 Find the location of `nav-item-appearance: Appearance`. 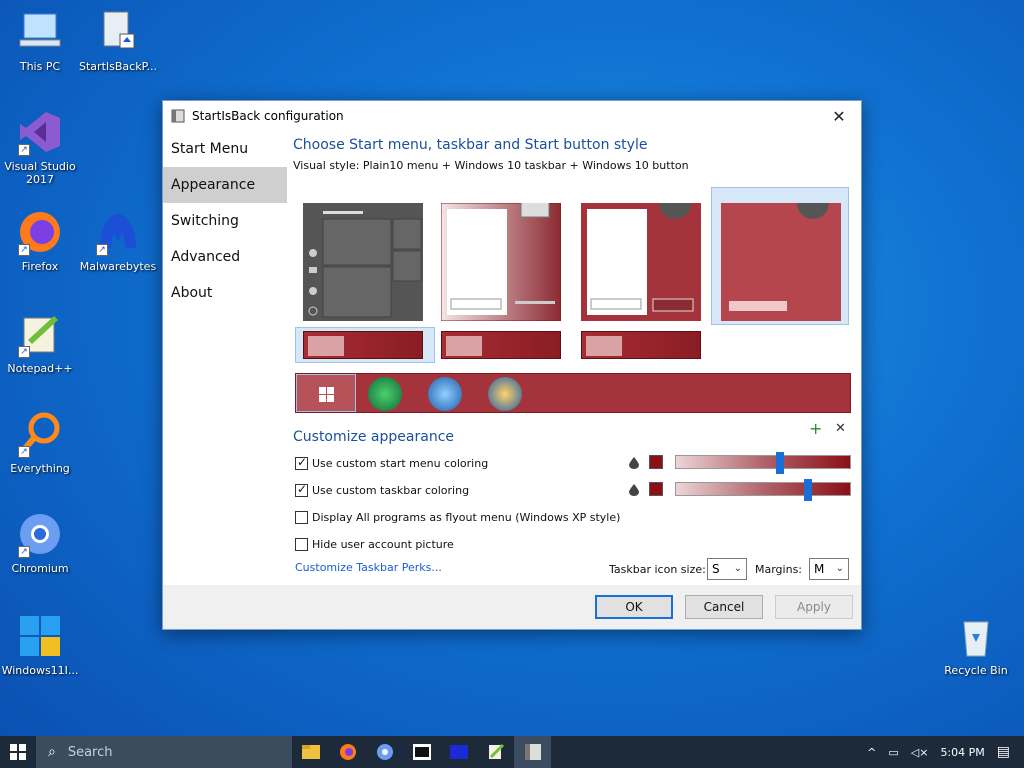

nav-item-appearance: Appearance is located at coordinates (225, 185).